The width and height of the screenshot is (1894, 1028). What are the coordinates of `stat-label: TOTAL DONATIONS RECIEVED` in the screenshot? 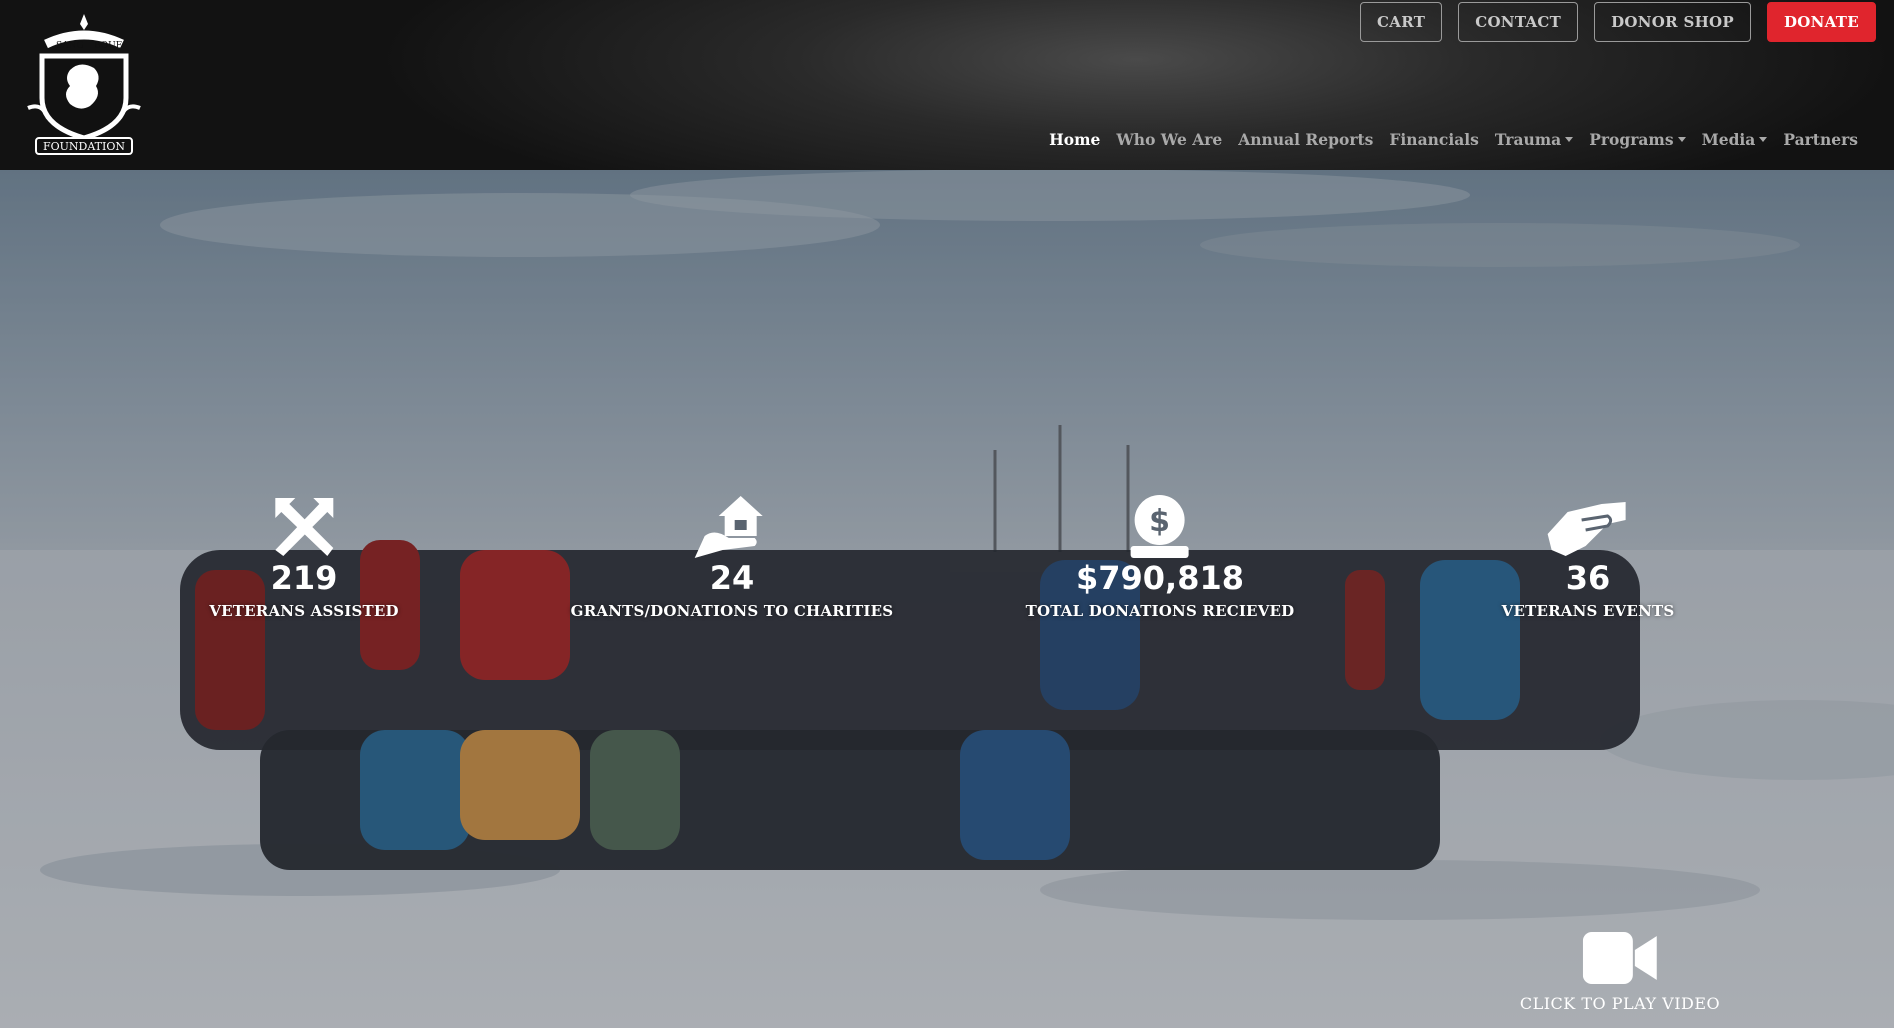 It's located at (1160, 611).